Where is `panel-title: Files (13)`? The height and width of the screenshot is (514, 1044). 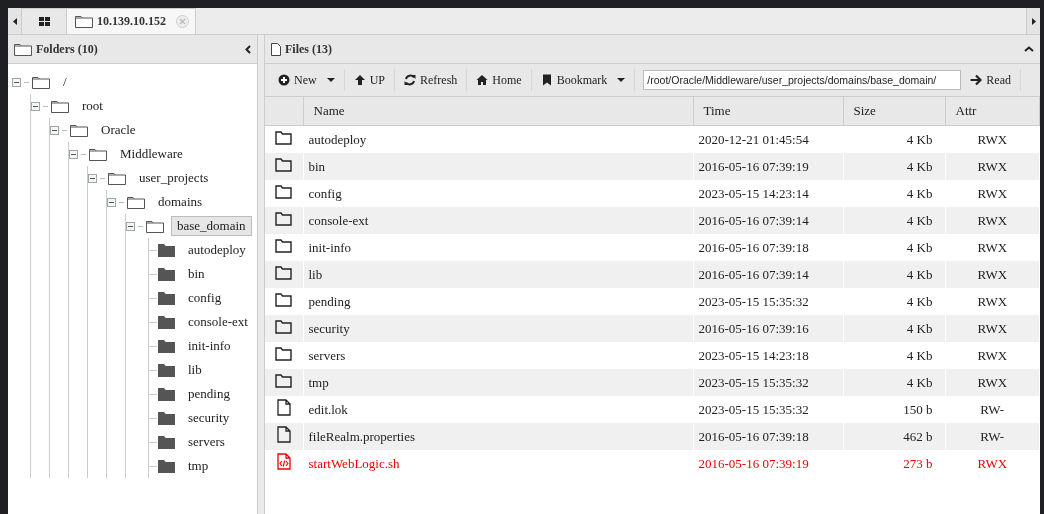 panel-title: Files (13) is located at coordinates (308, 49).